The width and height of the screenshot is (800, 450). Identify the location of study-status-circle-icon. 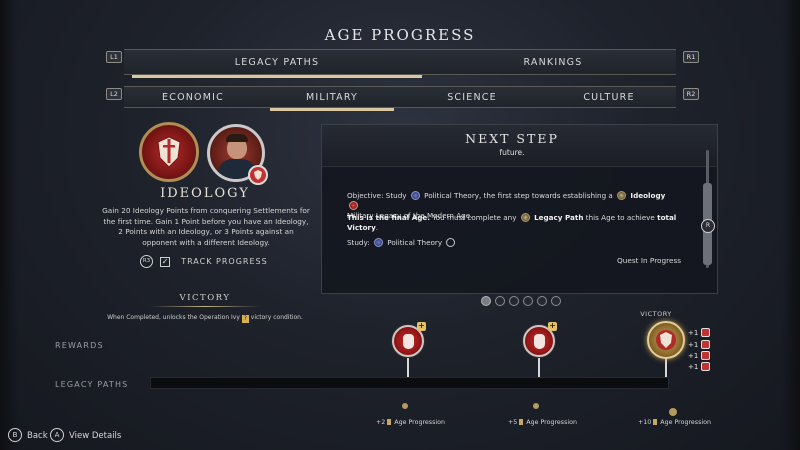
(451, 242).